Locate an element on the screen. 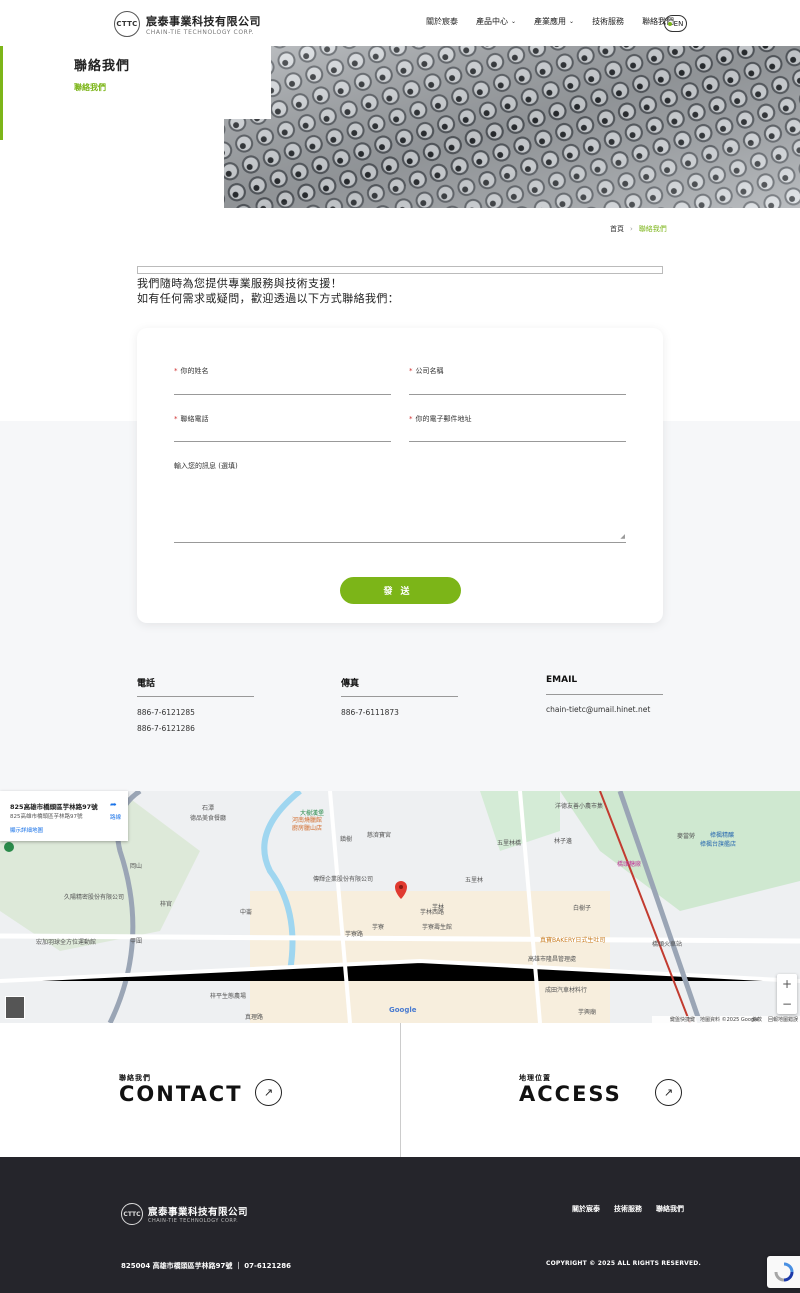  contact-arrow-button: ↗ is located at coordinates (268, 1092).